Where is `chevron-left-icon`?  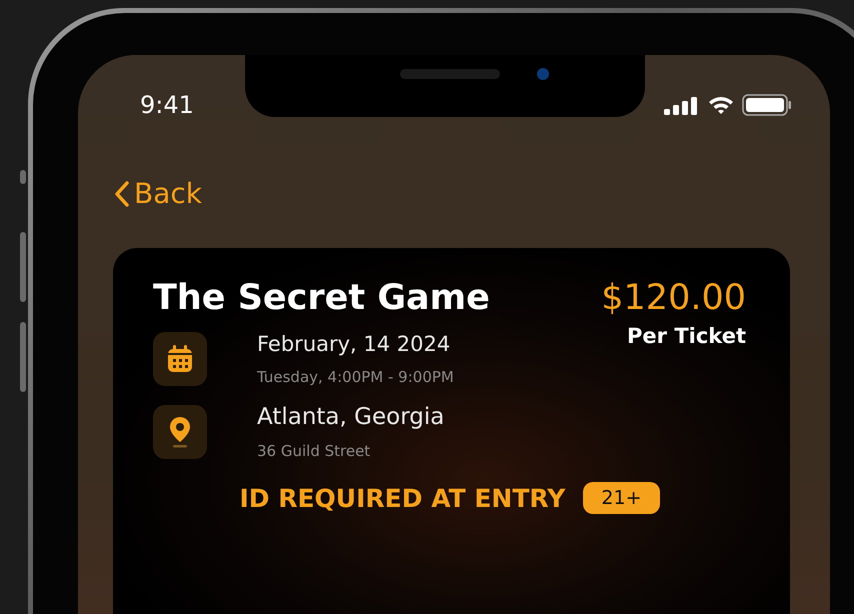
chevron-left-icon is located at coordinates (122, 194).